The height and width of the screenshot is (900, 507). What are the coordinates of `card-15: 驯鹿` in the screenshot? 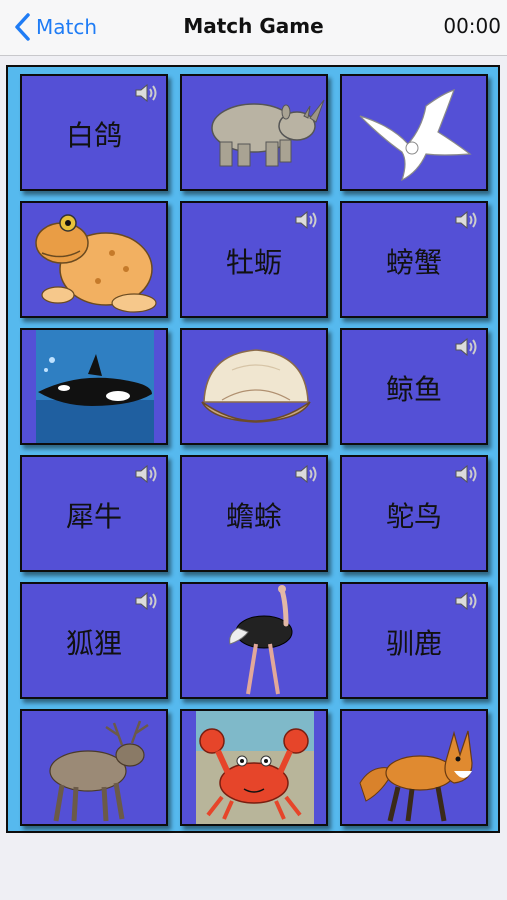 It's located at (414, 640).